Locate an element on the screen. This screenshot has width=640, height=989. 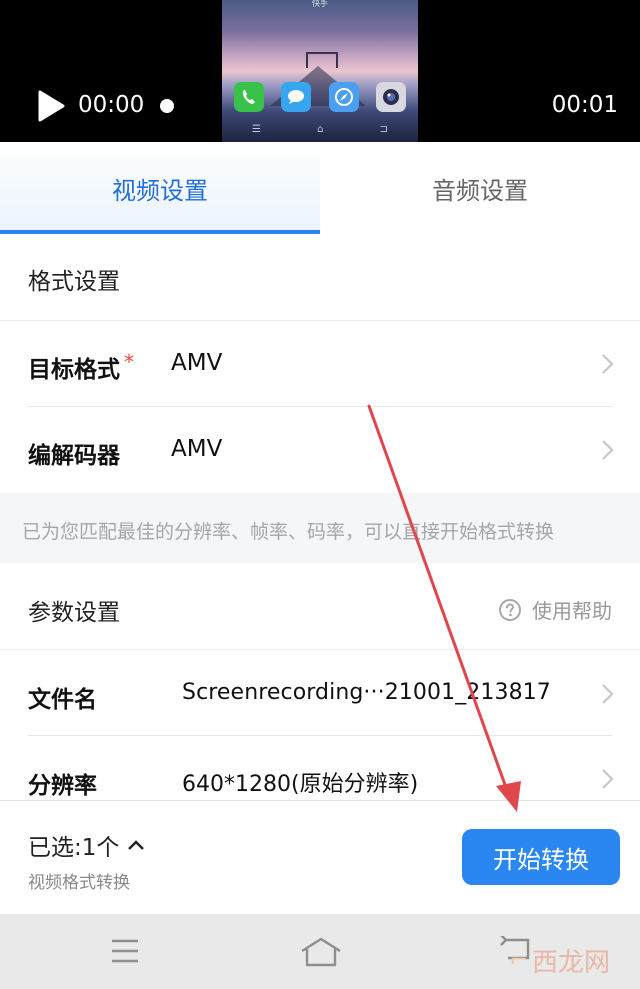
bottom-action-bar: 已选:1个 视频格式转换 开始转换 is located at coordinates (320, 857).